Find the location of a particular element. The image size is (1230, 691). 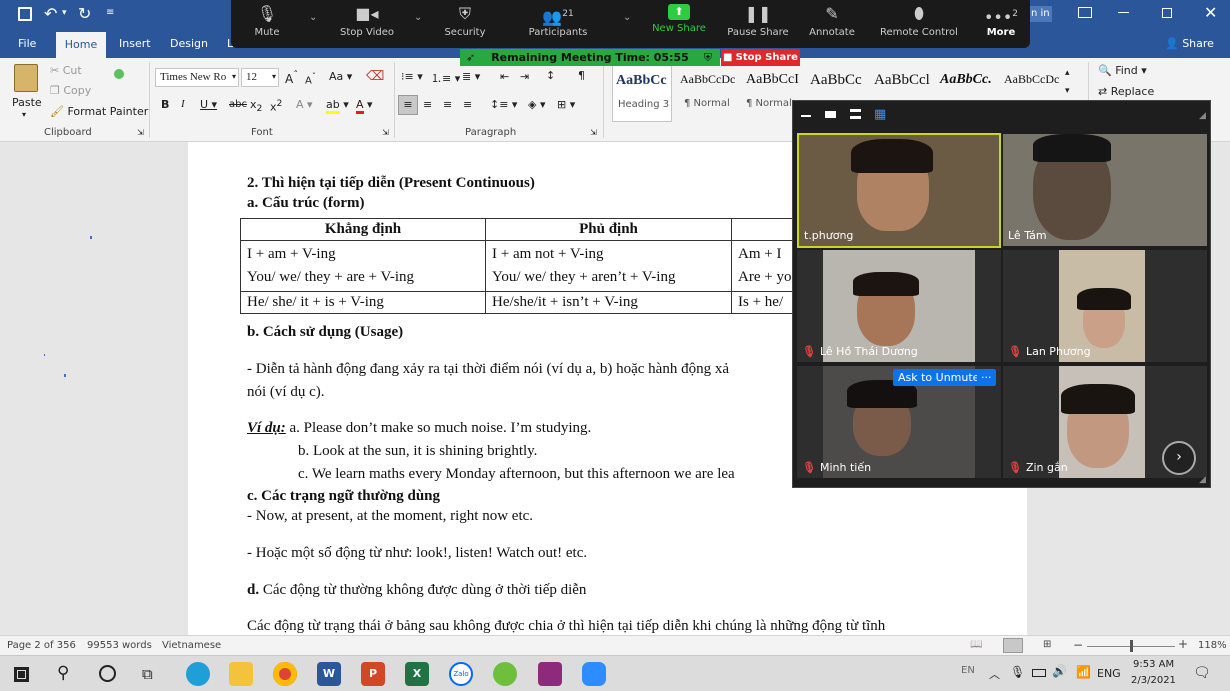

gallery-view-icon: ▦ is located at coordinates (880, 114).